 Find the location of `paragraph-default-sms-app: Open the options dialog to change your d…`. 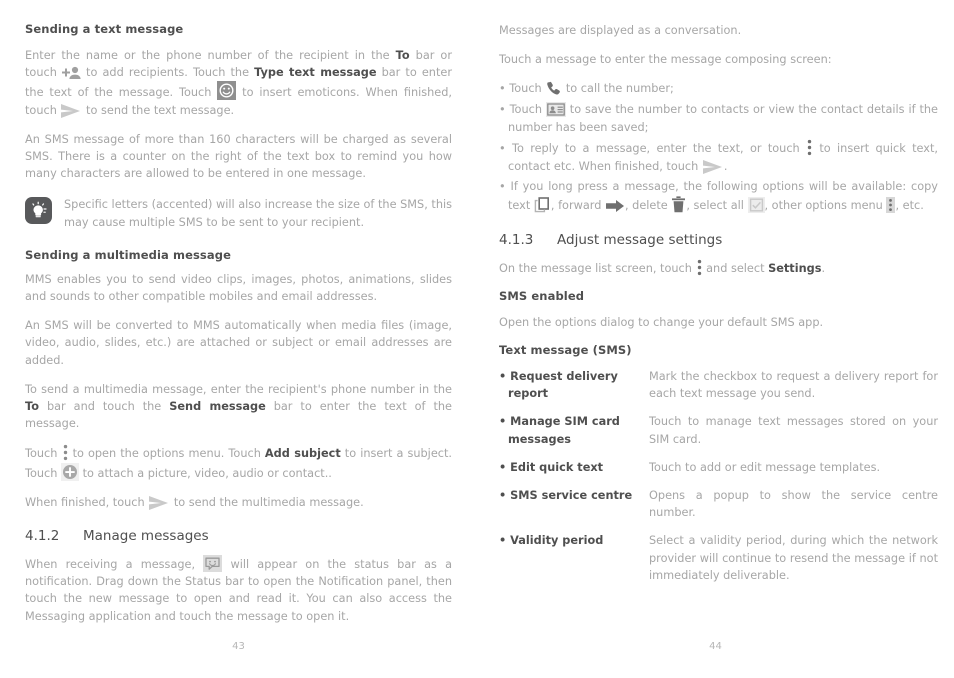

paragraph-default-sms-app: Open the options dialog to change your d… is located at coordinates (661, 322).